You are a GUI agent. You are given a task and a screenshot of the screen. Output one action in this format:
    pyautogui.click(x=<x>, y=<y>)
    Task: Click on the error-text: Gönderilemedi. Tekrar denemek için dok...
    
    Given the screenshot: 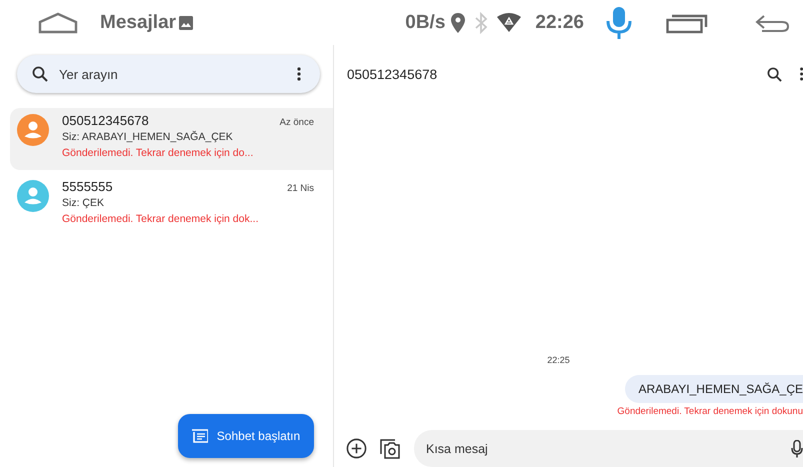 What is the action you would take?
    pyautogui.click(x=161, y=219)
    